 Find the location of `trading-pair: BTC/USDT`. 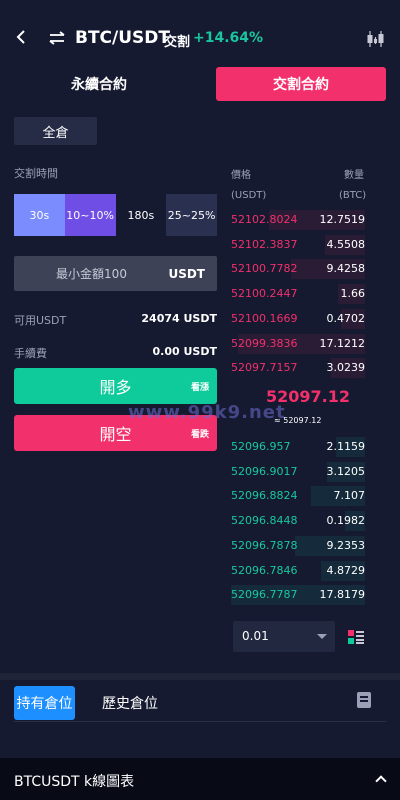

trading-pair: BTC/USDT is located at coordinates (122, 38).